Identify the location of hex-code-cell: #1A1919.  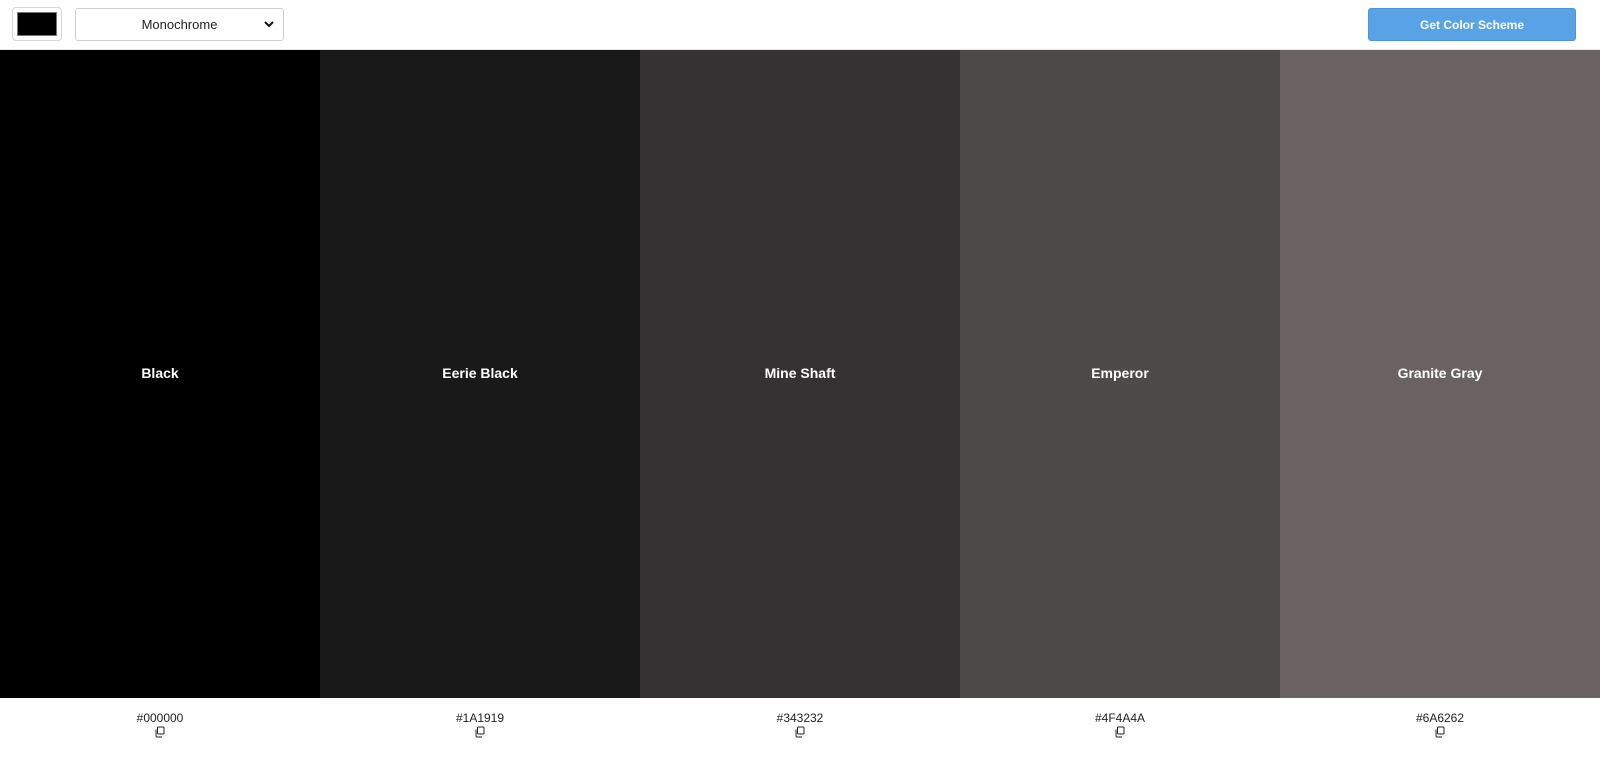
(480, 728).